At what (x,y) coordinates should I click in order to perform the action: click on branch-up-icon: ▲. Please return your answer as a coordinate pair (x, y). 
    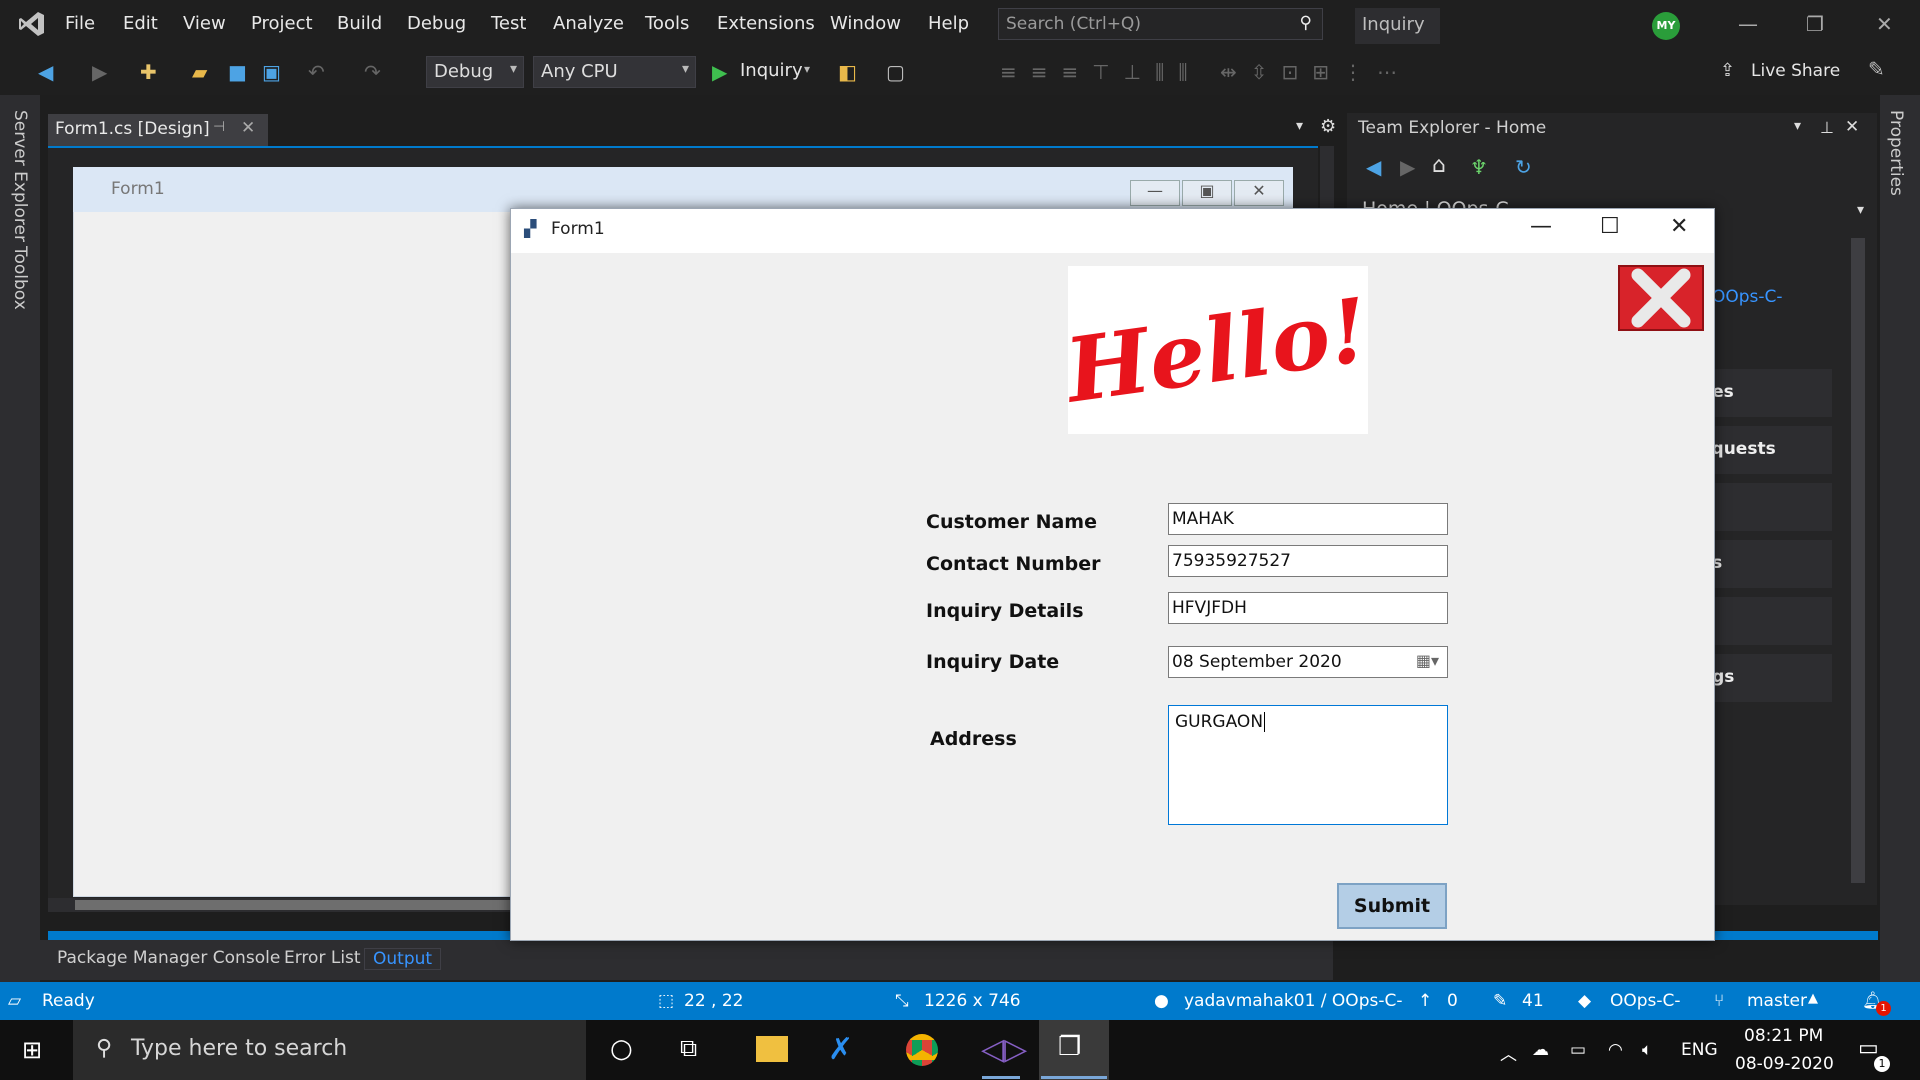
    Looking at the image, I should click on (1813, 998).